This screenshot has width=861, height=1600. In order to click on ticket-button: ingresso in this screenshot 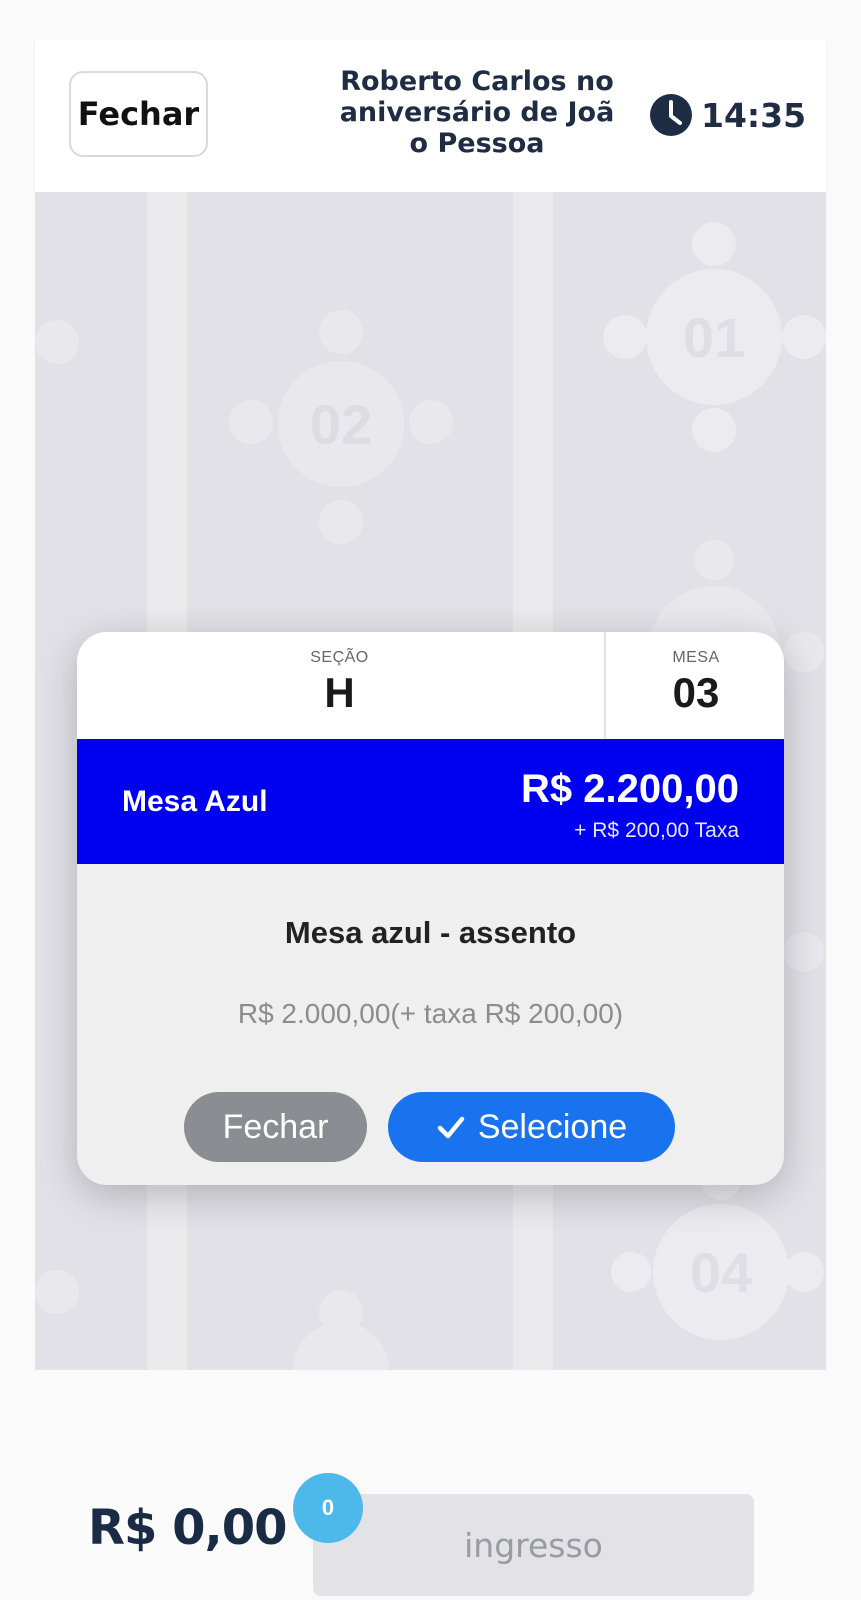, I will do `click(533, 1545)`.